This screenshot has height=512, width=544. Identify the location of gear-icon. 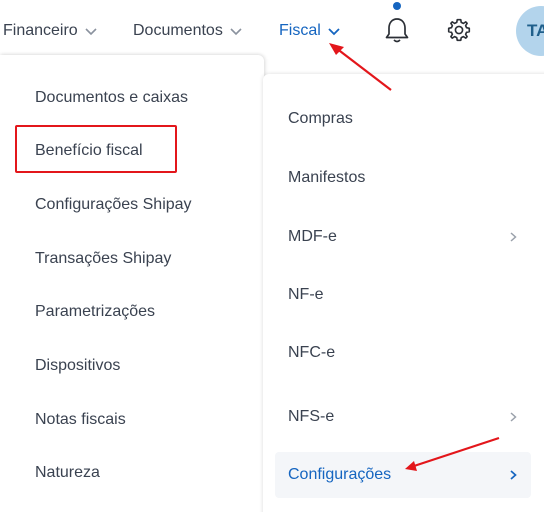
(459, 30).